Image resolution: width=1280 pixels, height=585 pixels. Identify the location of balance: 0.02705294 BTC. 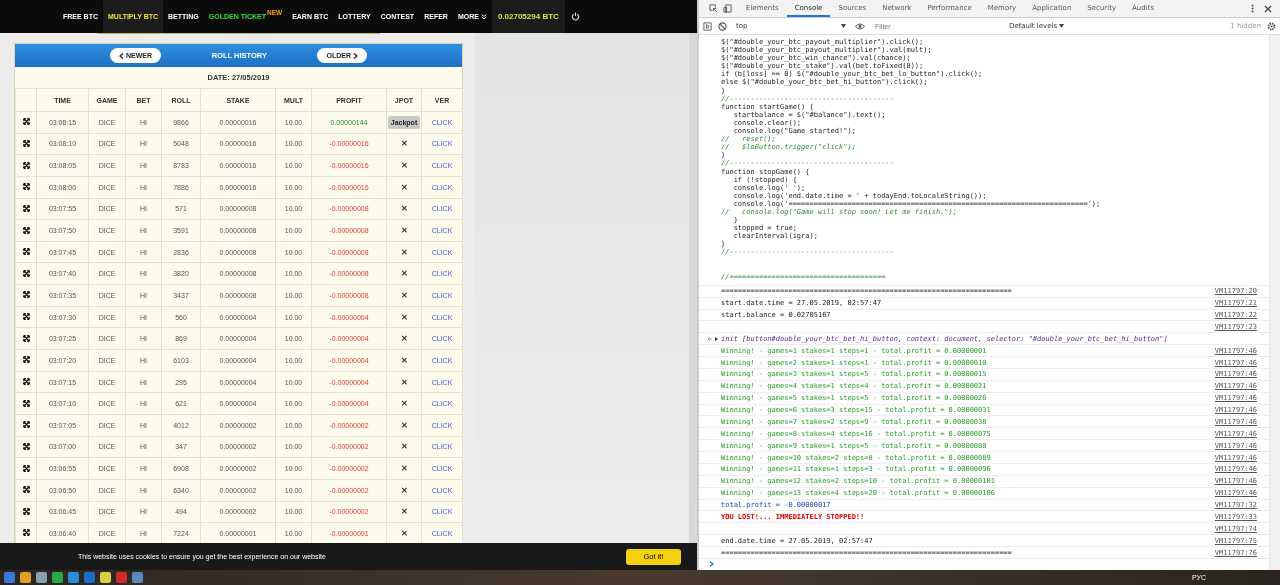
(528, 16).